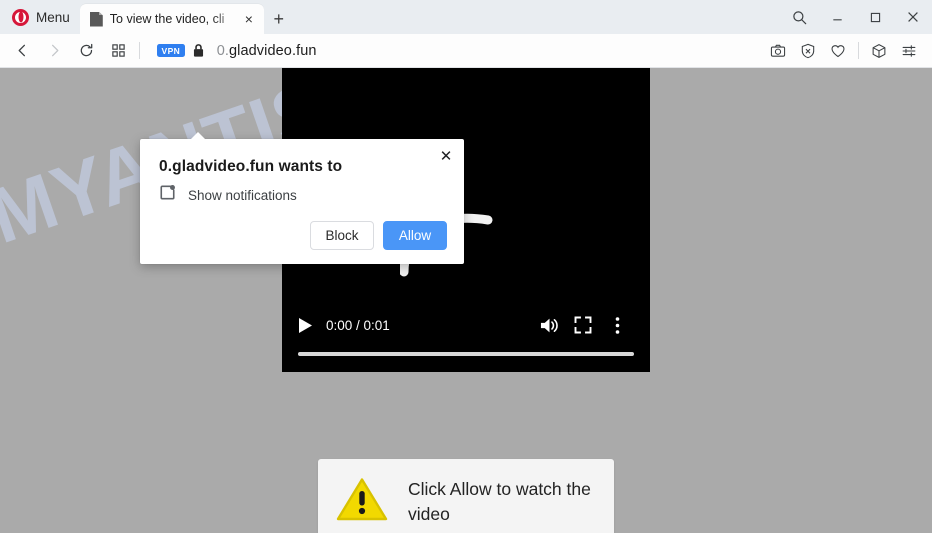 The image size is (932, 533). Describe the element at coordinates (454, 51) in the screenshot. I see `address-bar: VPN 0.gladvideo.fun` at that location.